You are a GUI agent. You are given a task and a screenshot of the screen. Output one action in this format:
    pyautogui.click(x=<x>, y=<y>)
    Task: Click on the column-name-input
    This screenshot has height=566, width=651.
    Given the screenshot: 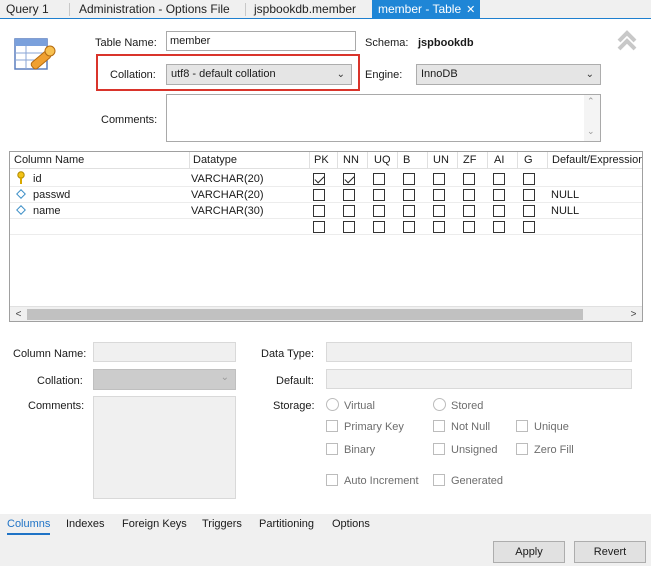 What is the action you would take?
    pyautogui.click(x=164, y=352)
    